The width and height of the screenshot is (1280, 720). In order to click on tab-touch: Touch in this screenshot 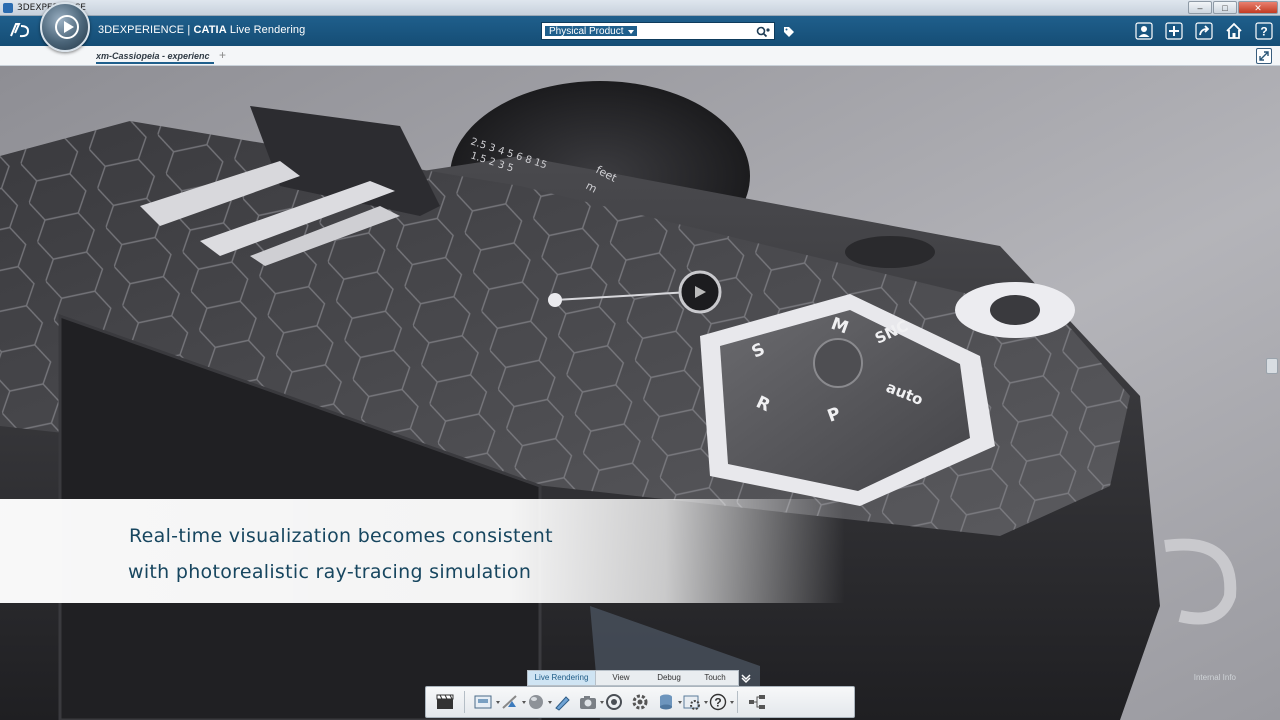, I will do `click(715, 678)`.